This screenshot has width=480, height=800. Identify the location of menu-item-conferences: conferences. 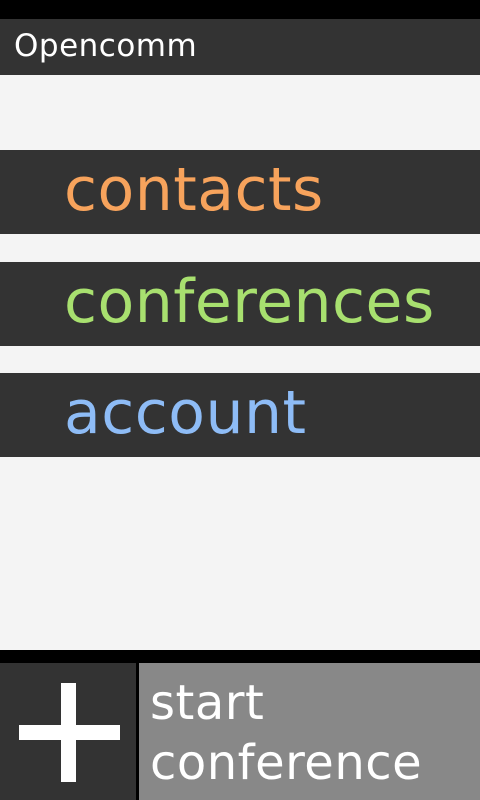
(240, 304).